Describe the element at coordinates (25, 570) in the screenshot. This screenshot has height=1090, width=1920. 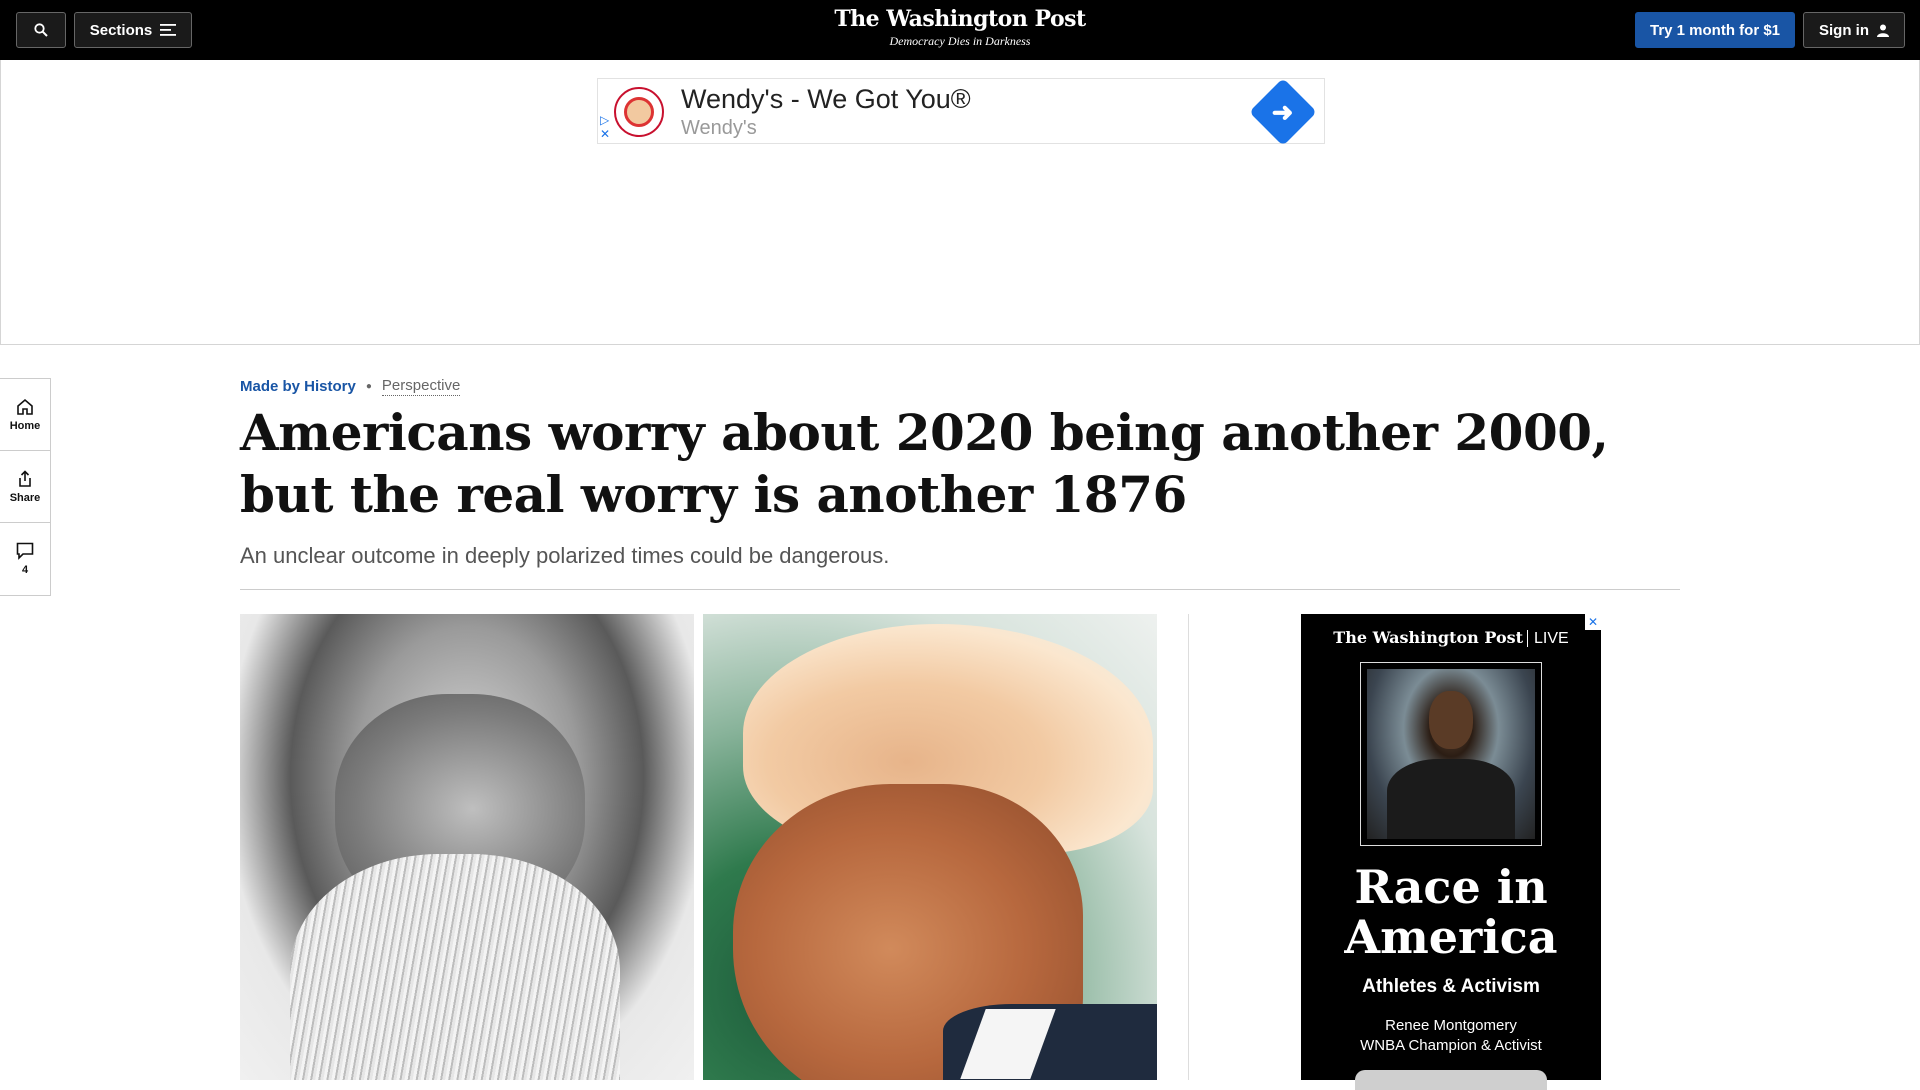
I see `rail-comments-count: 4` at that location.